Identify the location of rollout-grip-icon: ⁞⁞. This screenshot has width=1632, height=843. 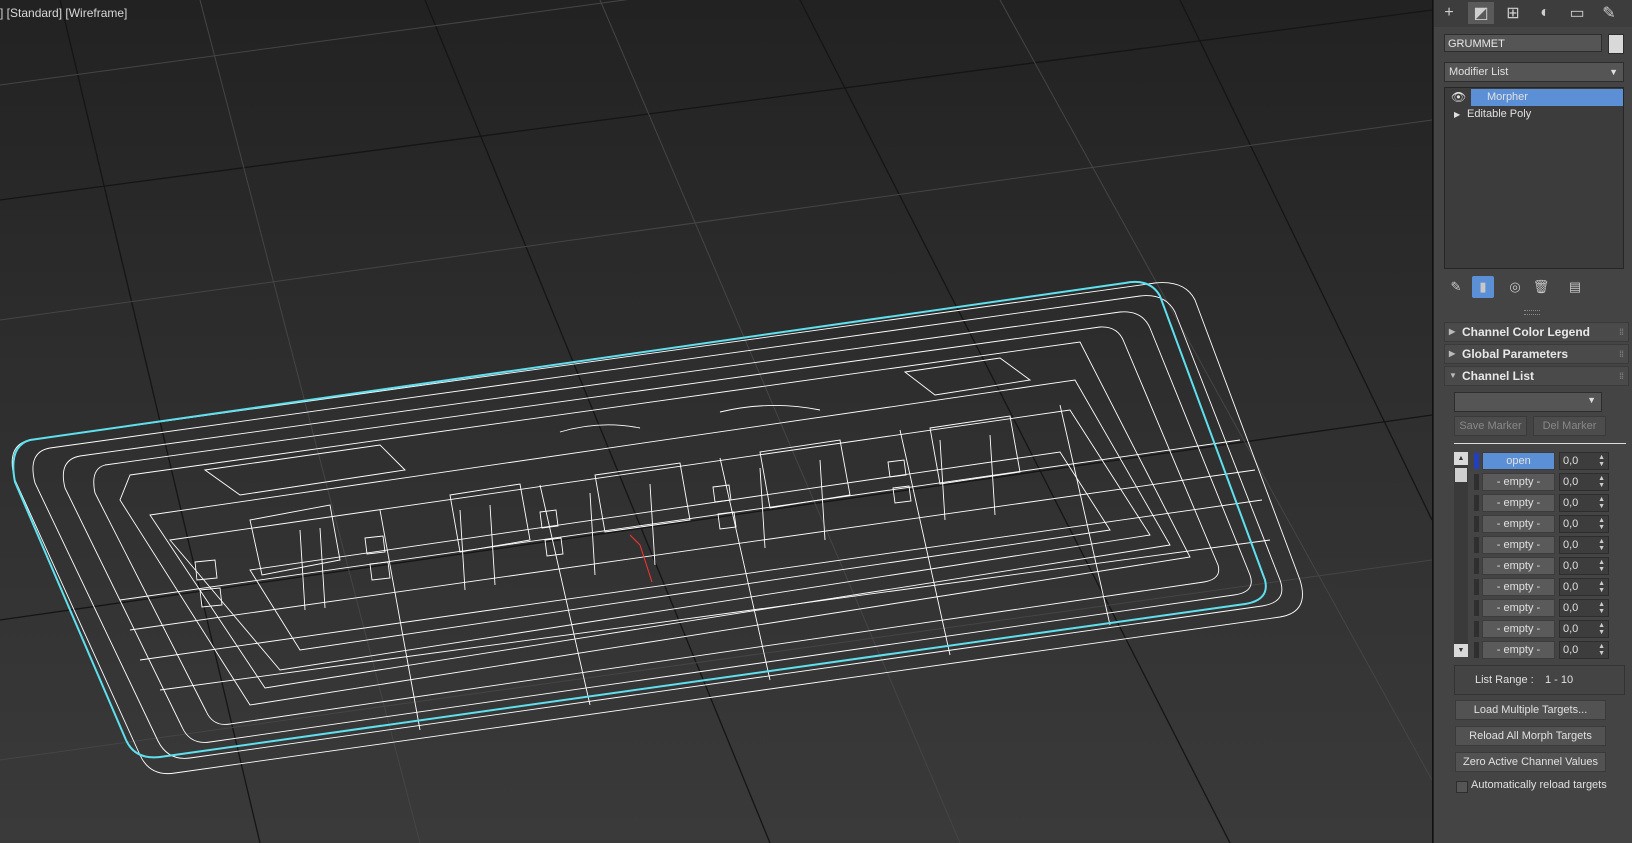
(1621, 332).